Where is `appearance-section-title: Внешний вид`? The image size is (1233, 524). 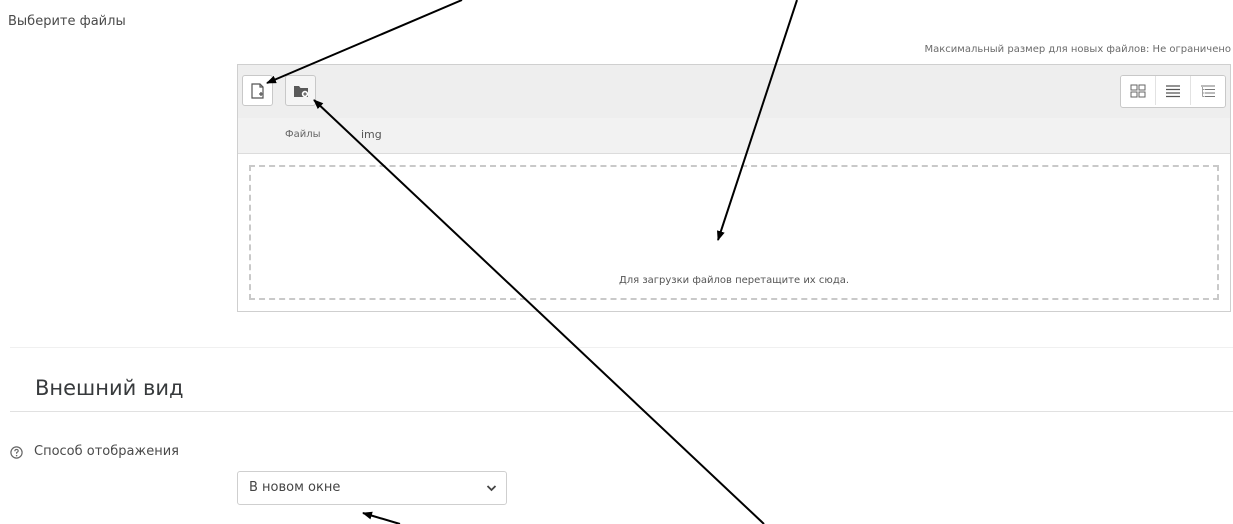
appearance-section-title: Внешний вид is located at coordinates (109, 388).